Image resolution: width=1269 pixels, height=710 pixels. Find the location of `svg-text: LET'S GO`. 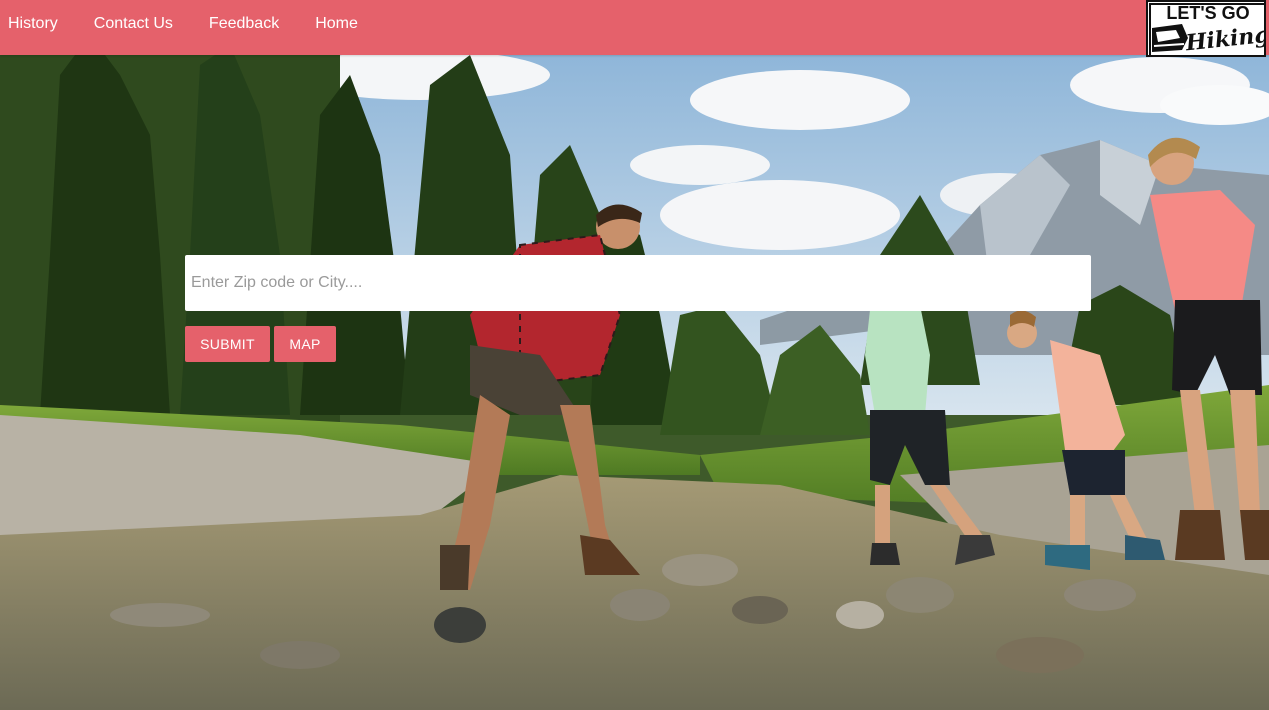

svg-text: LET'S GO is located at coordinates (1207, 13).